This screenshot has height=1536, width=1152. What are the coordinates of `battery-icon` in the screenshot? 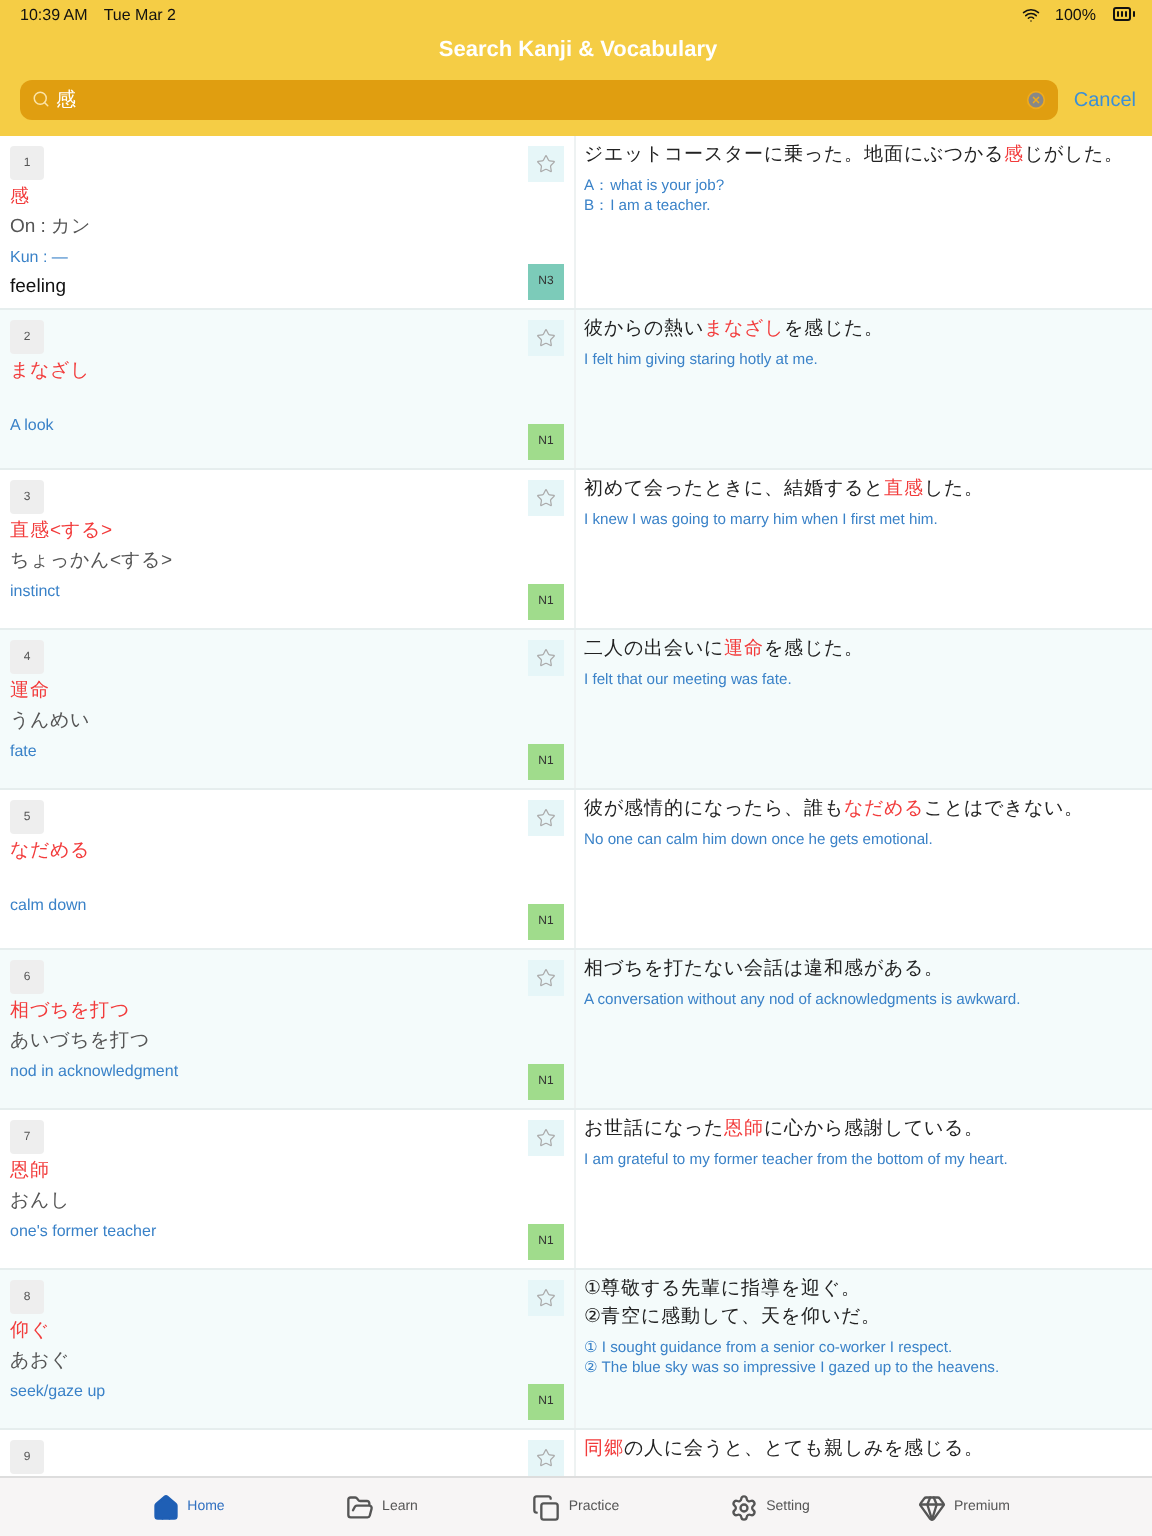 It's located at (1124, 14).